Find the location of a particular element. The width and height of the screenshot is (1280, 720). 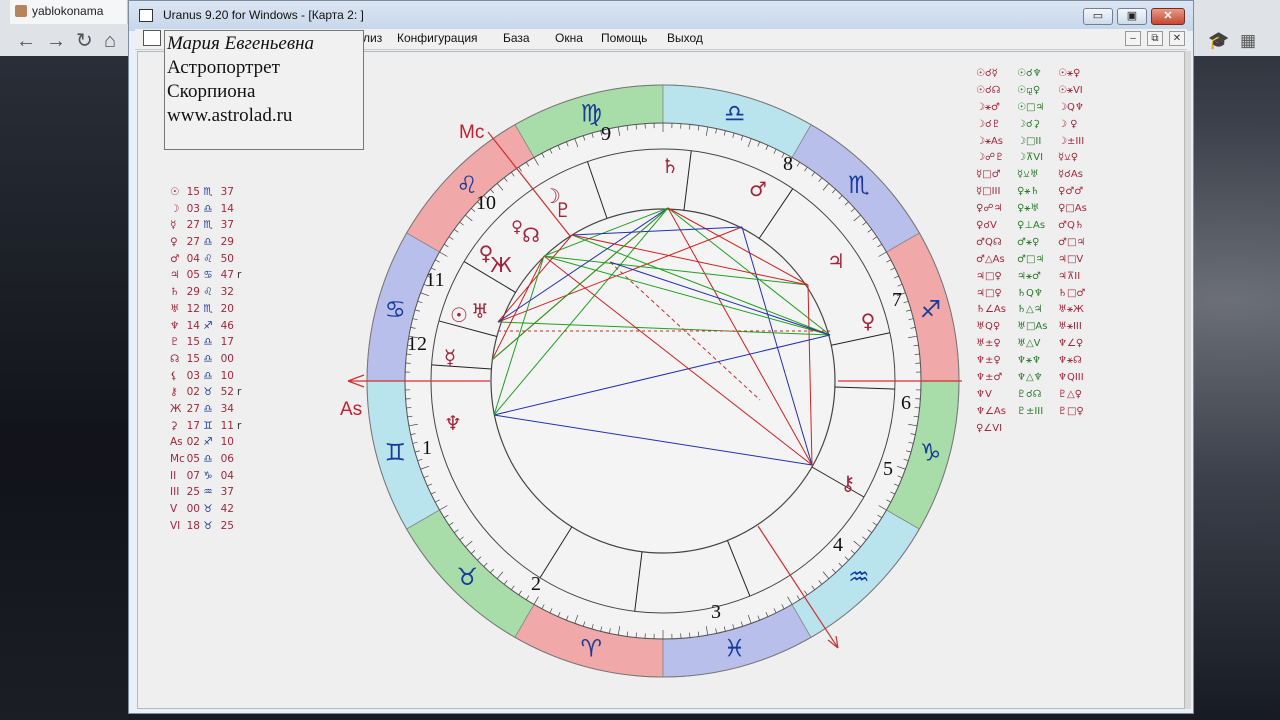

planet-glyph: ♅ is located at coordinates (480, 311).